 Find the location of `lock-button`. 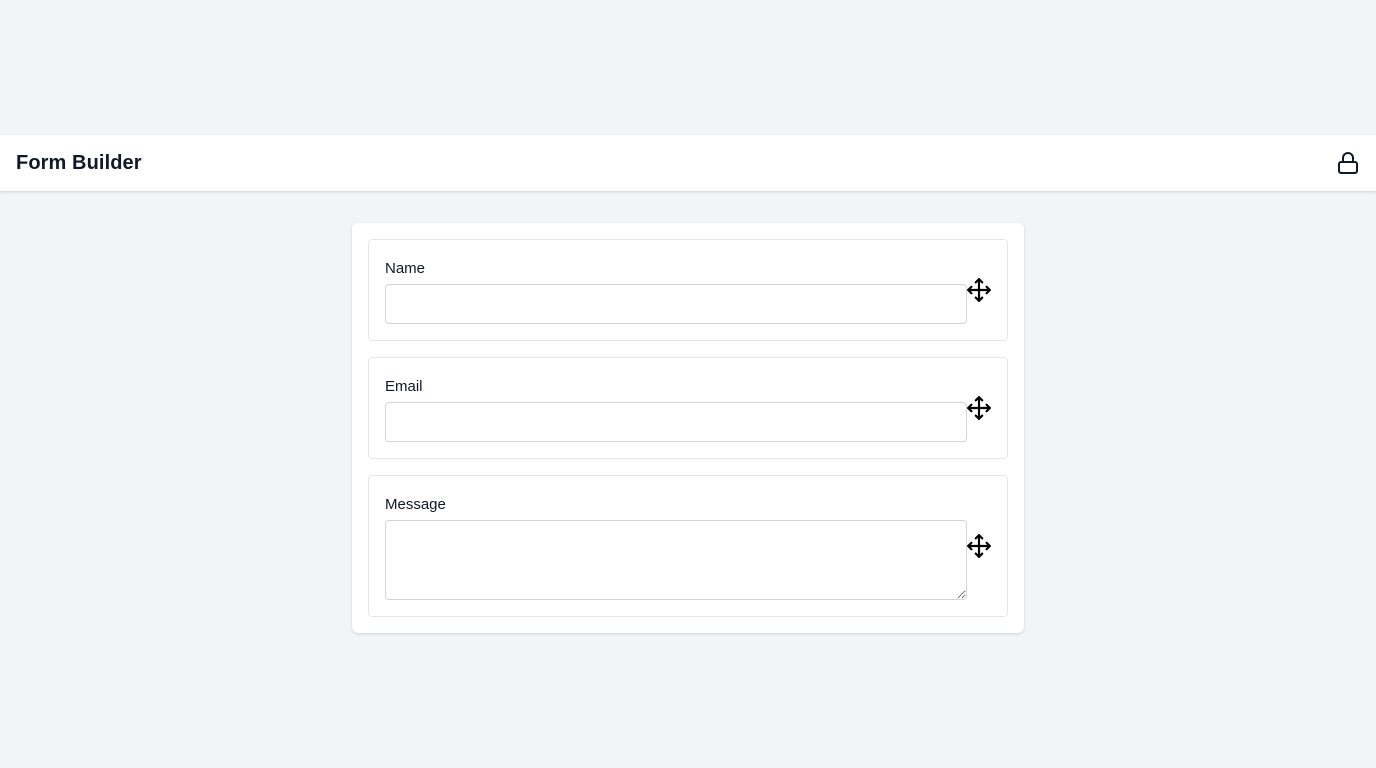

lock-button is located at coordinates (1348, 163).